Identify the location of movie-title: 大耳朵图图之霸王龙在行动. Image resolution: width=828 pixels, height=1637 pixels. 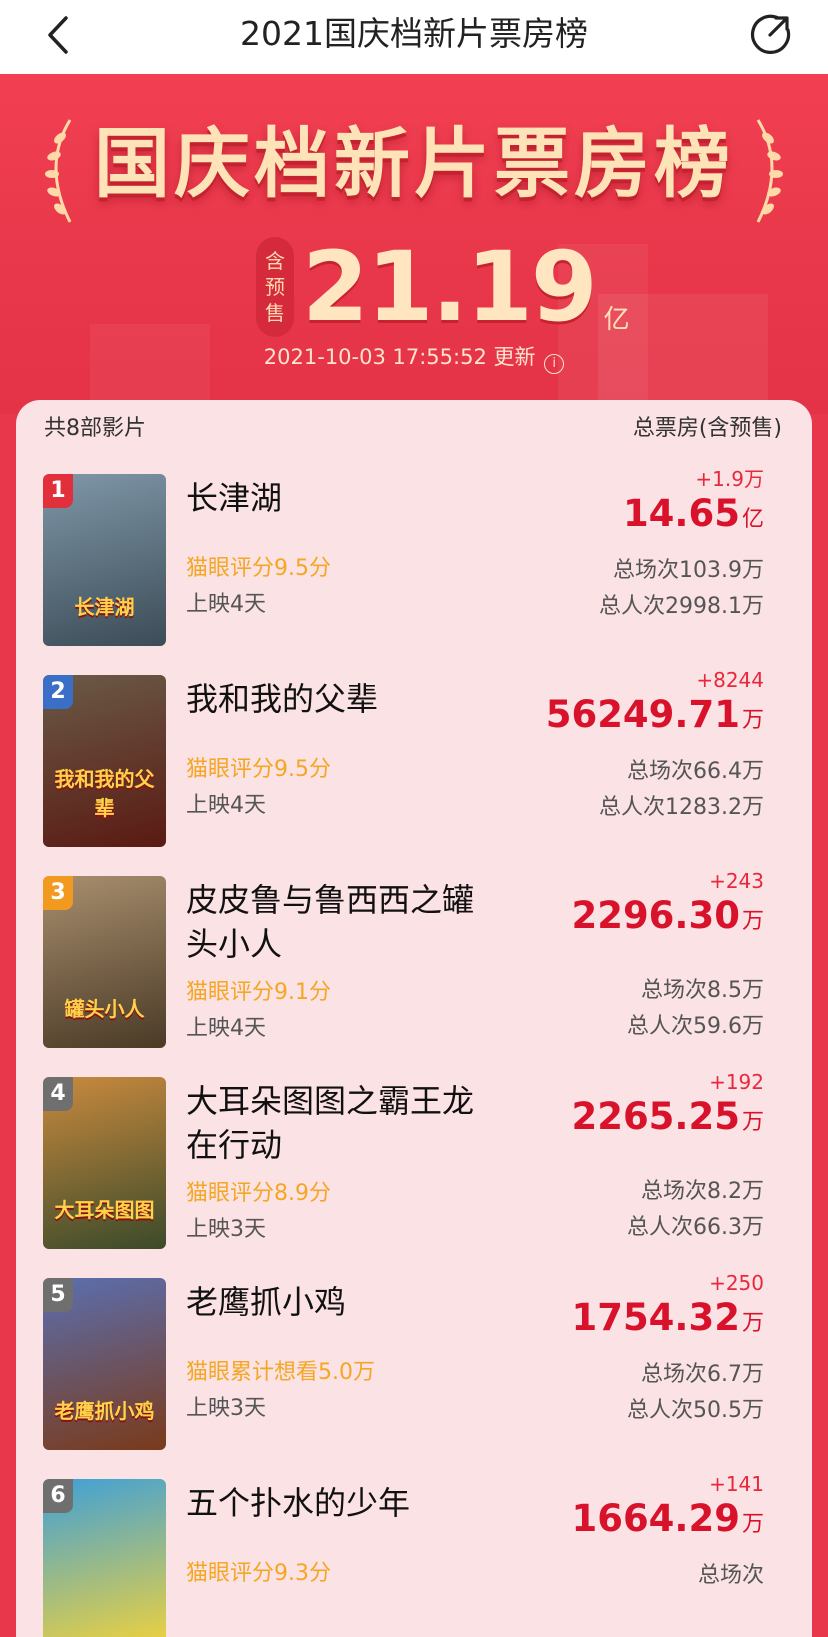
(336, 1123).